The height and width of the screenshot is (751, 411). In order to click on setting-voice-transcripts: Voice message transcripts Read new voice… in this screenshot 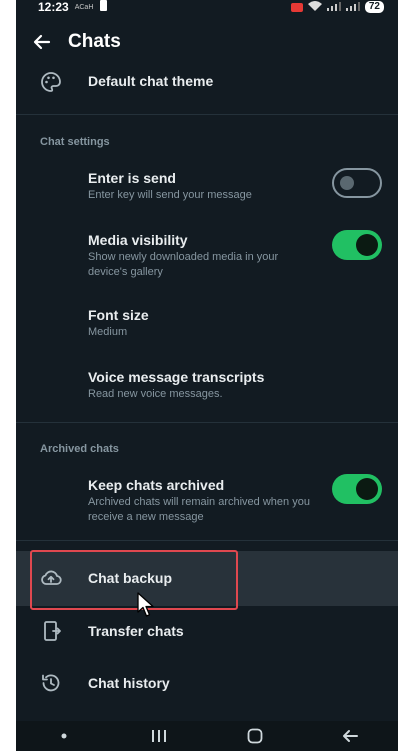, I will do `click(207, 385)`.